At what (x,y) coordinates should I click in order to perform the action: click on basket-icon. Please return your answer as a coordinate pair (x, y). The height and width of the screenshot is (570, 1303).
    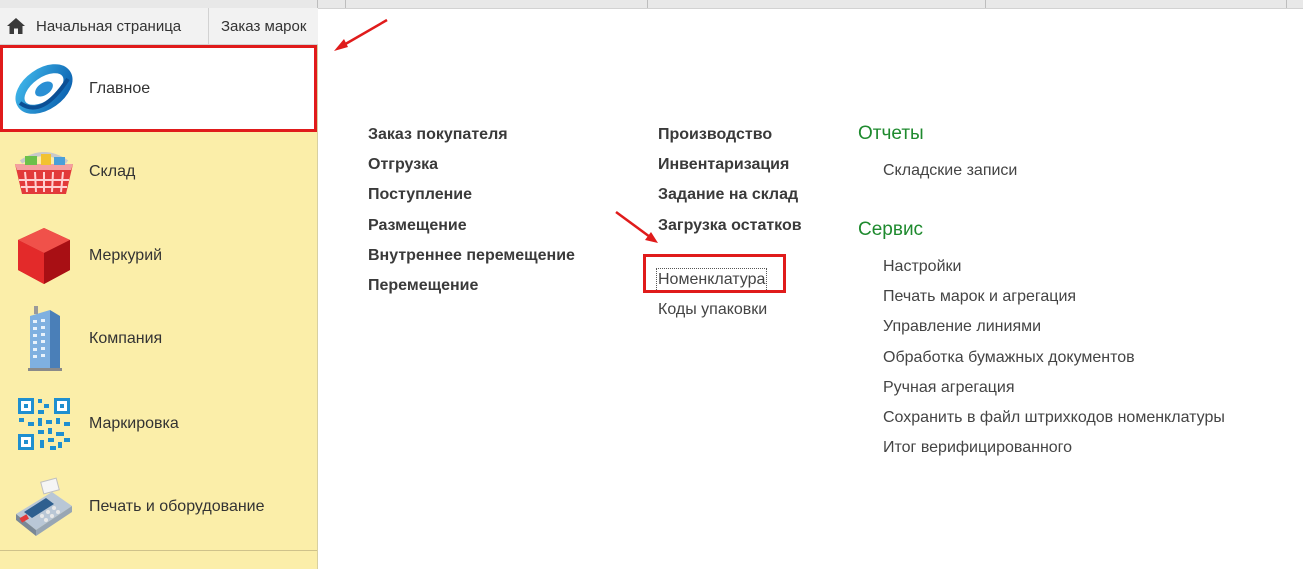
    Looking at the image, I should click on (44, 172).